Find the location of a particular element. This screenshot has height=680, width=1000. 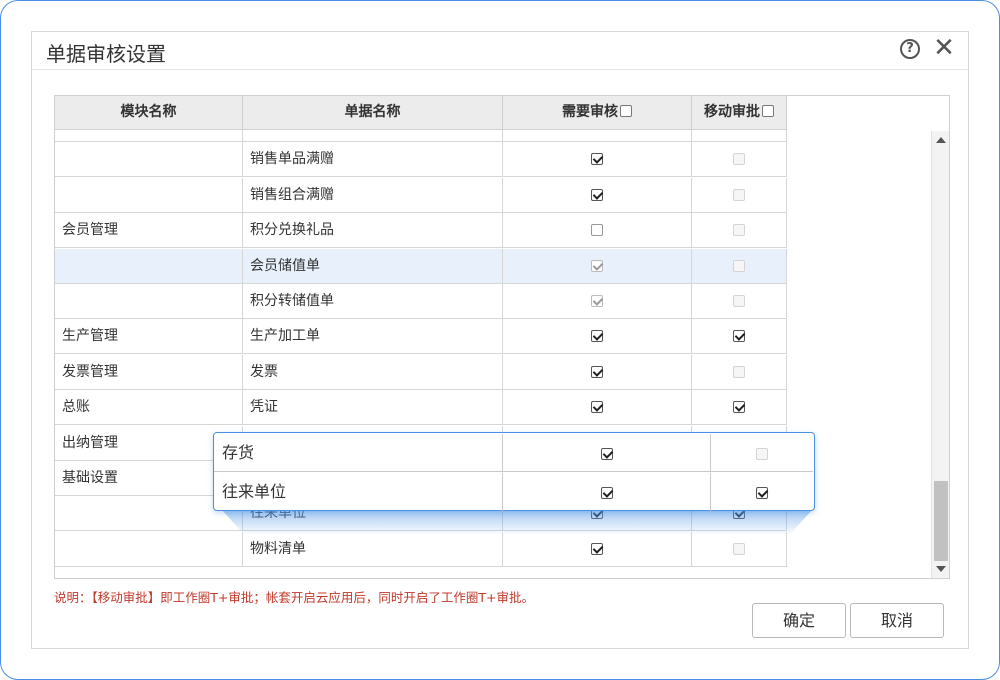

vertical-scrollbar is located at coordinates (940, 354).